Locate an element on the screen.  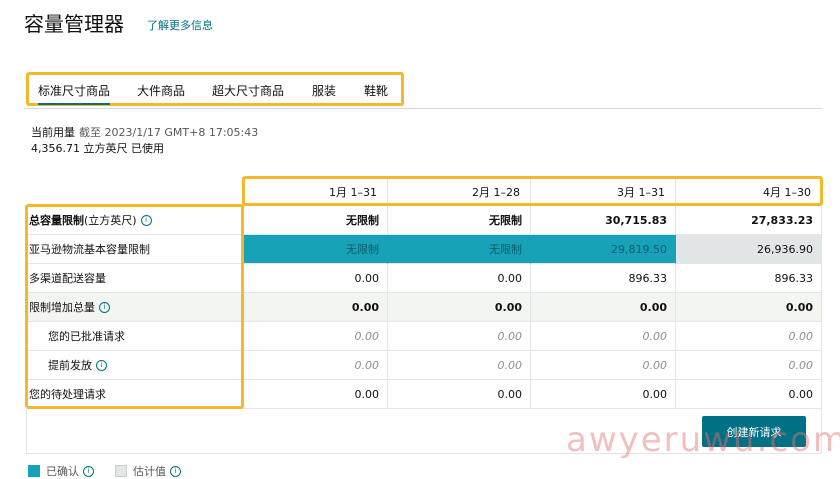
tab-bar: 标准尺寸商品 大件商品 超大尺寸商品 服装 鞋靴 is located at coordinates (423, 90).